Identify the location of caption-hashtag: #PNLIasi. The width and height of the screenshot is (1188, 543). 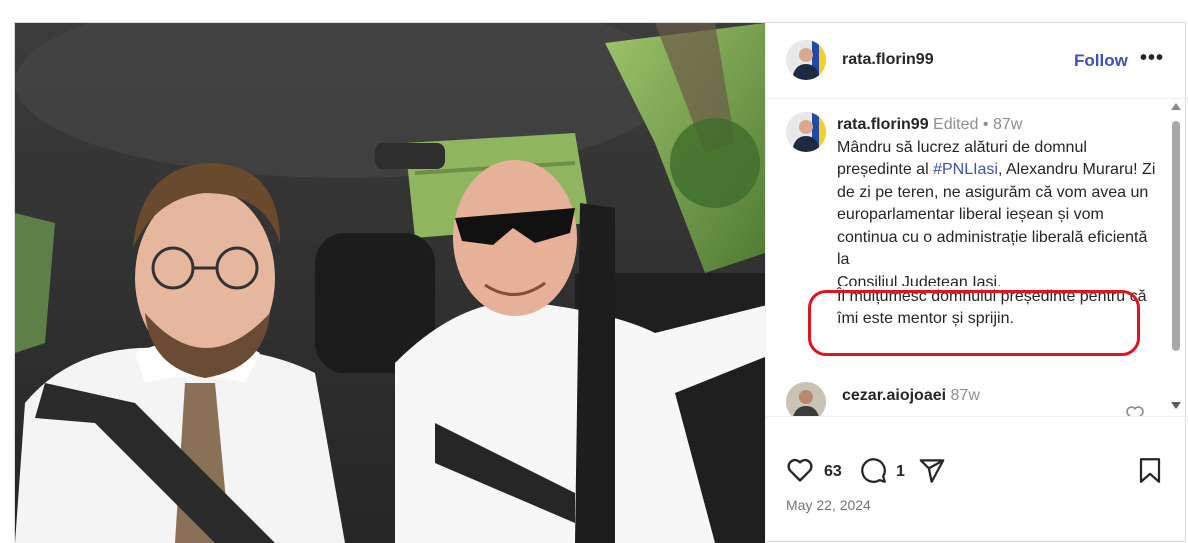
(965, 169).